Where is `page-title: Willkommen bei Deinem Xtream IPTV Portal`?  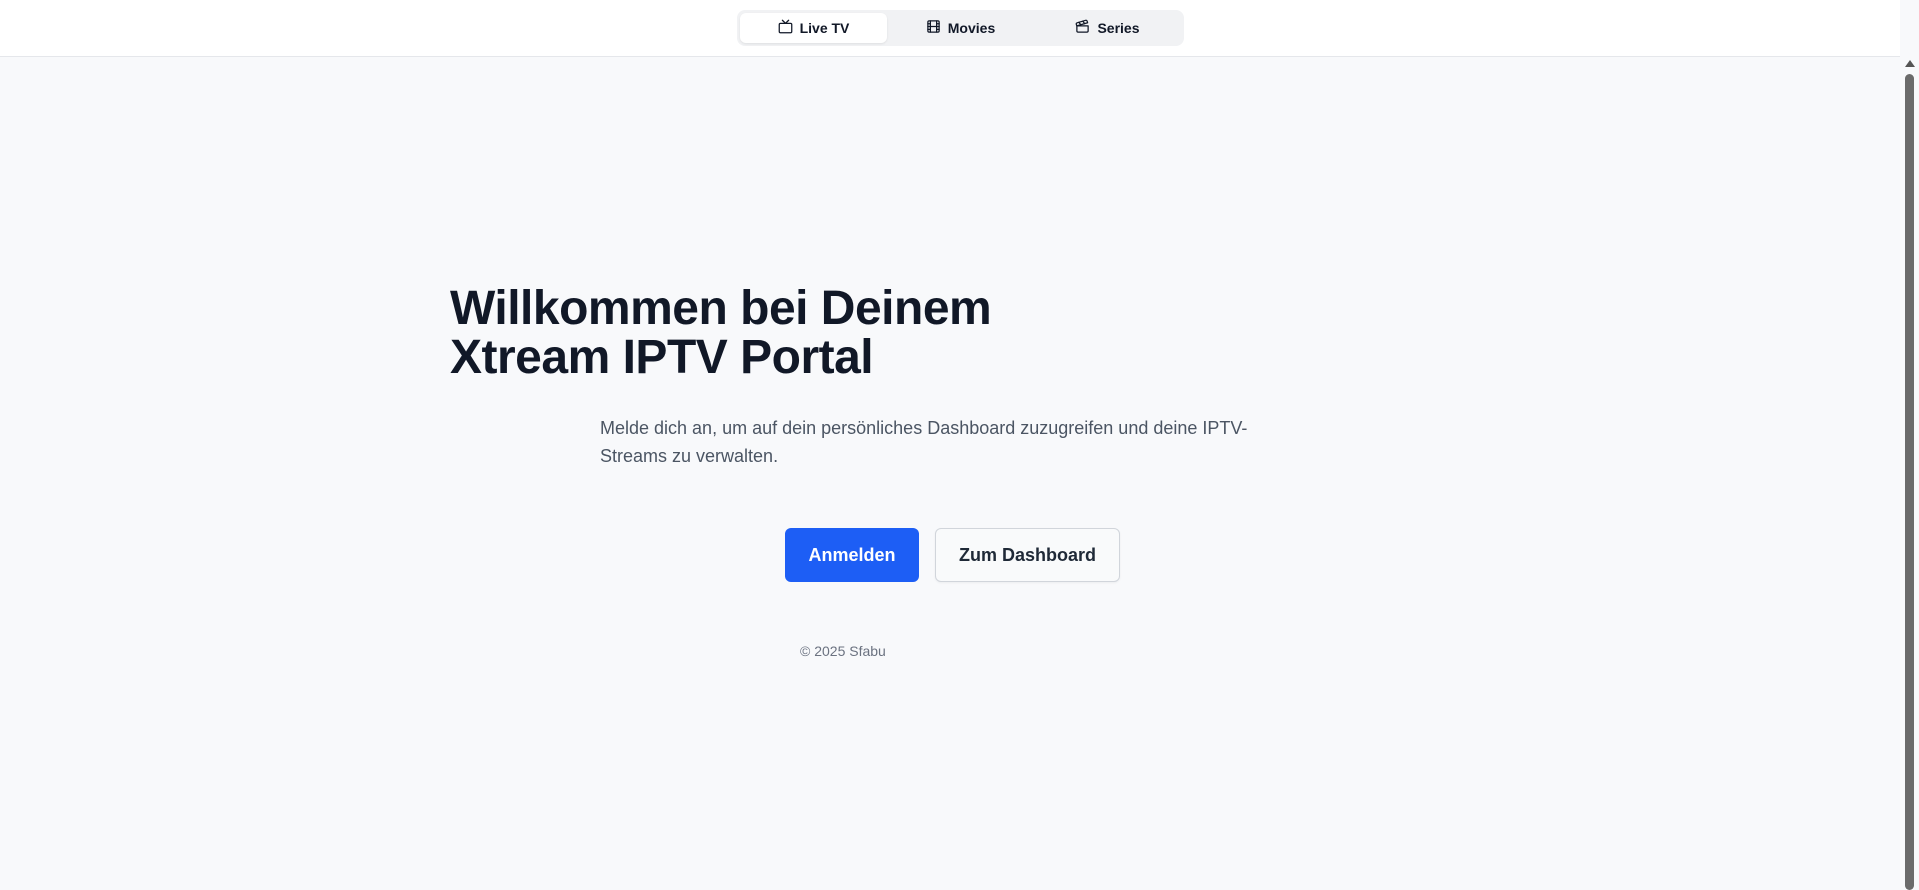
page-title: Willkommen bei Deinem Xtream IPTV Portal is located at coordinates (950, 333).